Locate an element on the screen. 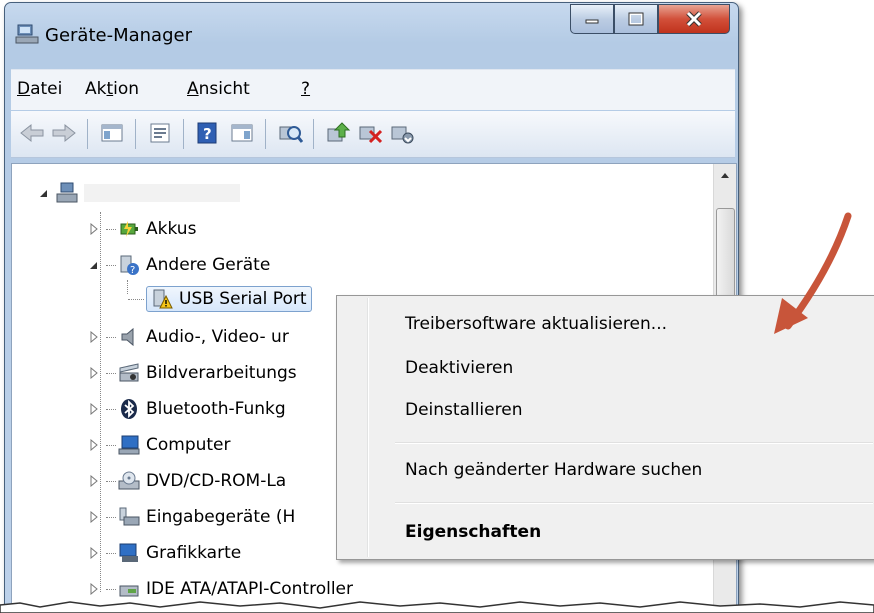 Image resolution: width=874 pixels, height=613 pixels. update-driver-icon is located at coordinates (338, 133).